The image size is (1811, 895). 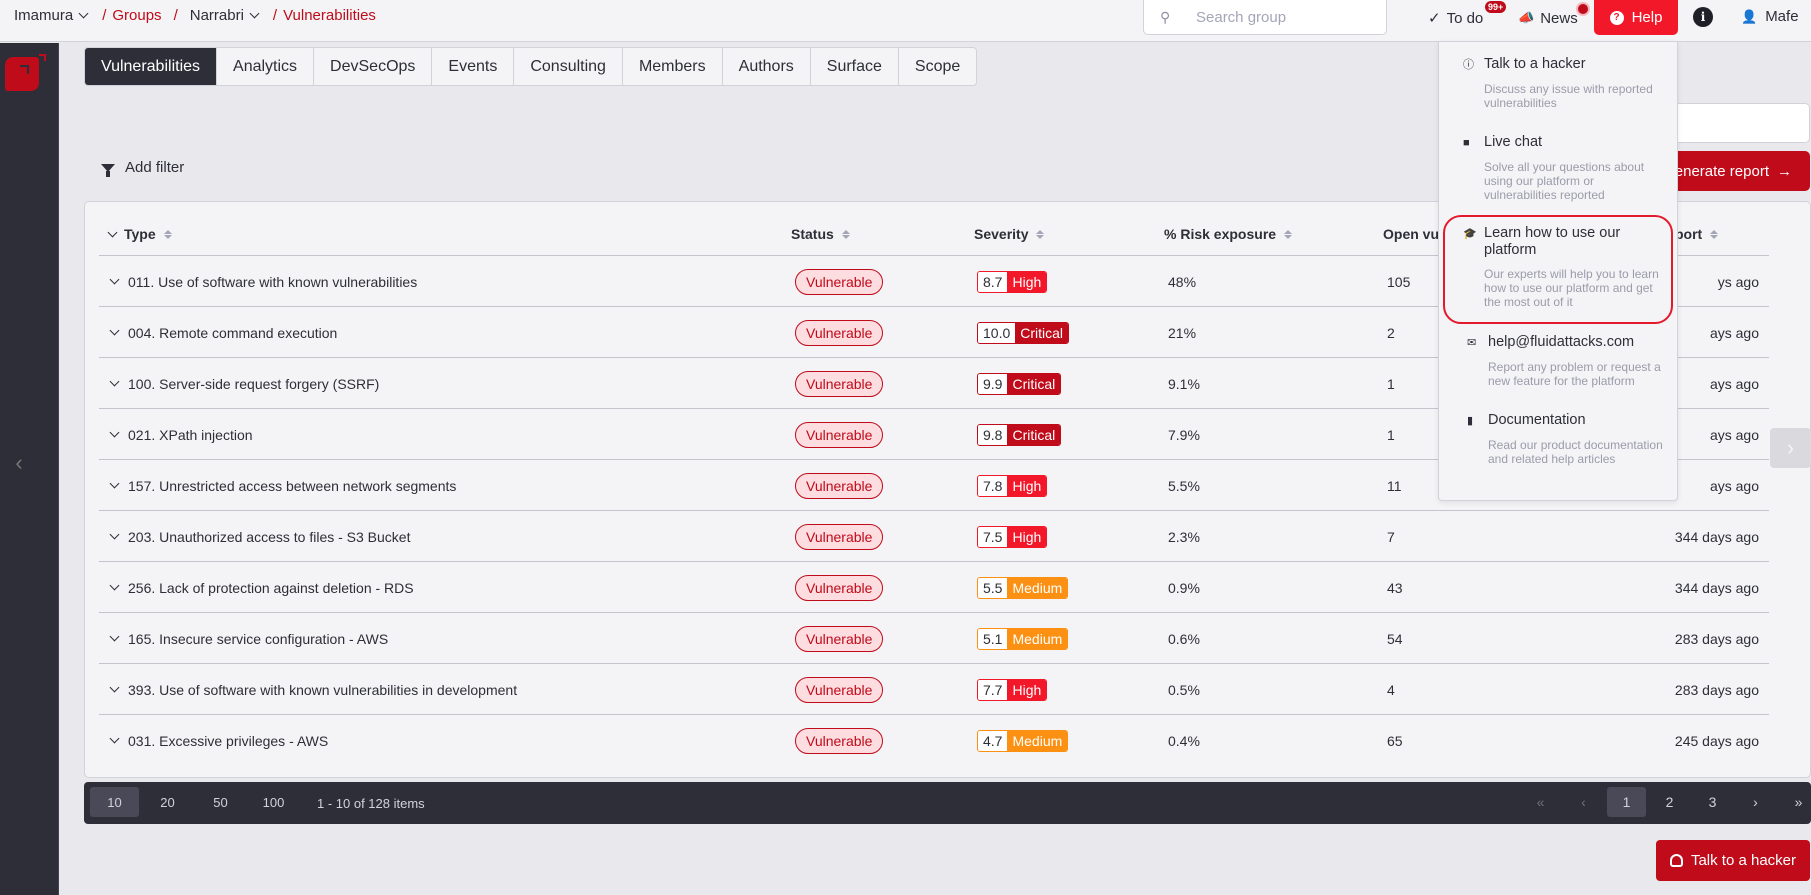 What do you see at coordinates (1669, 802) in the screenshot?
I see `page-button: 2` at bounding box center [1669, 802].